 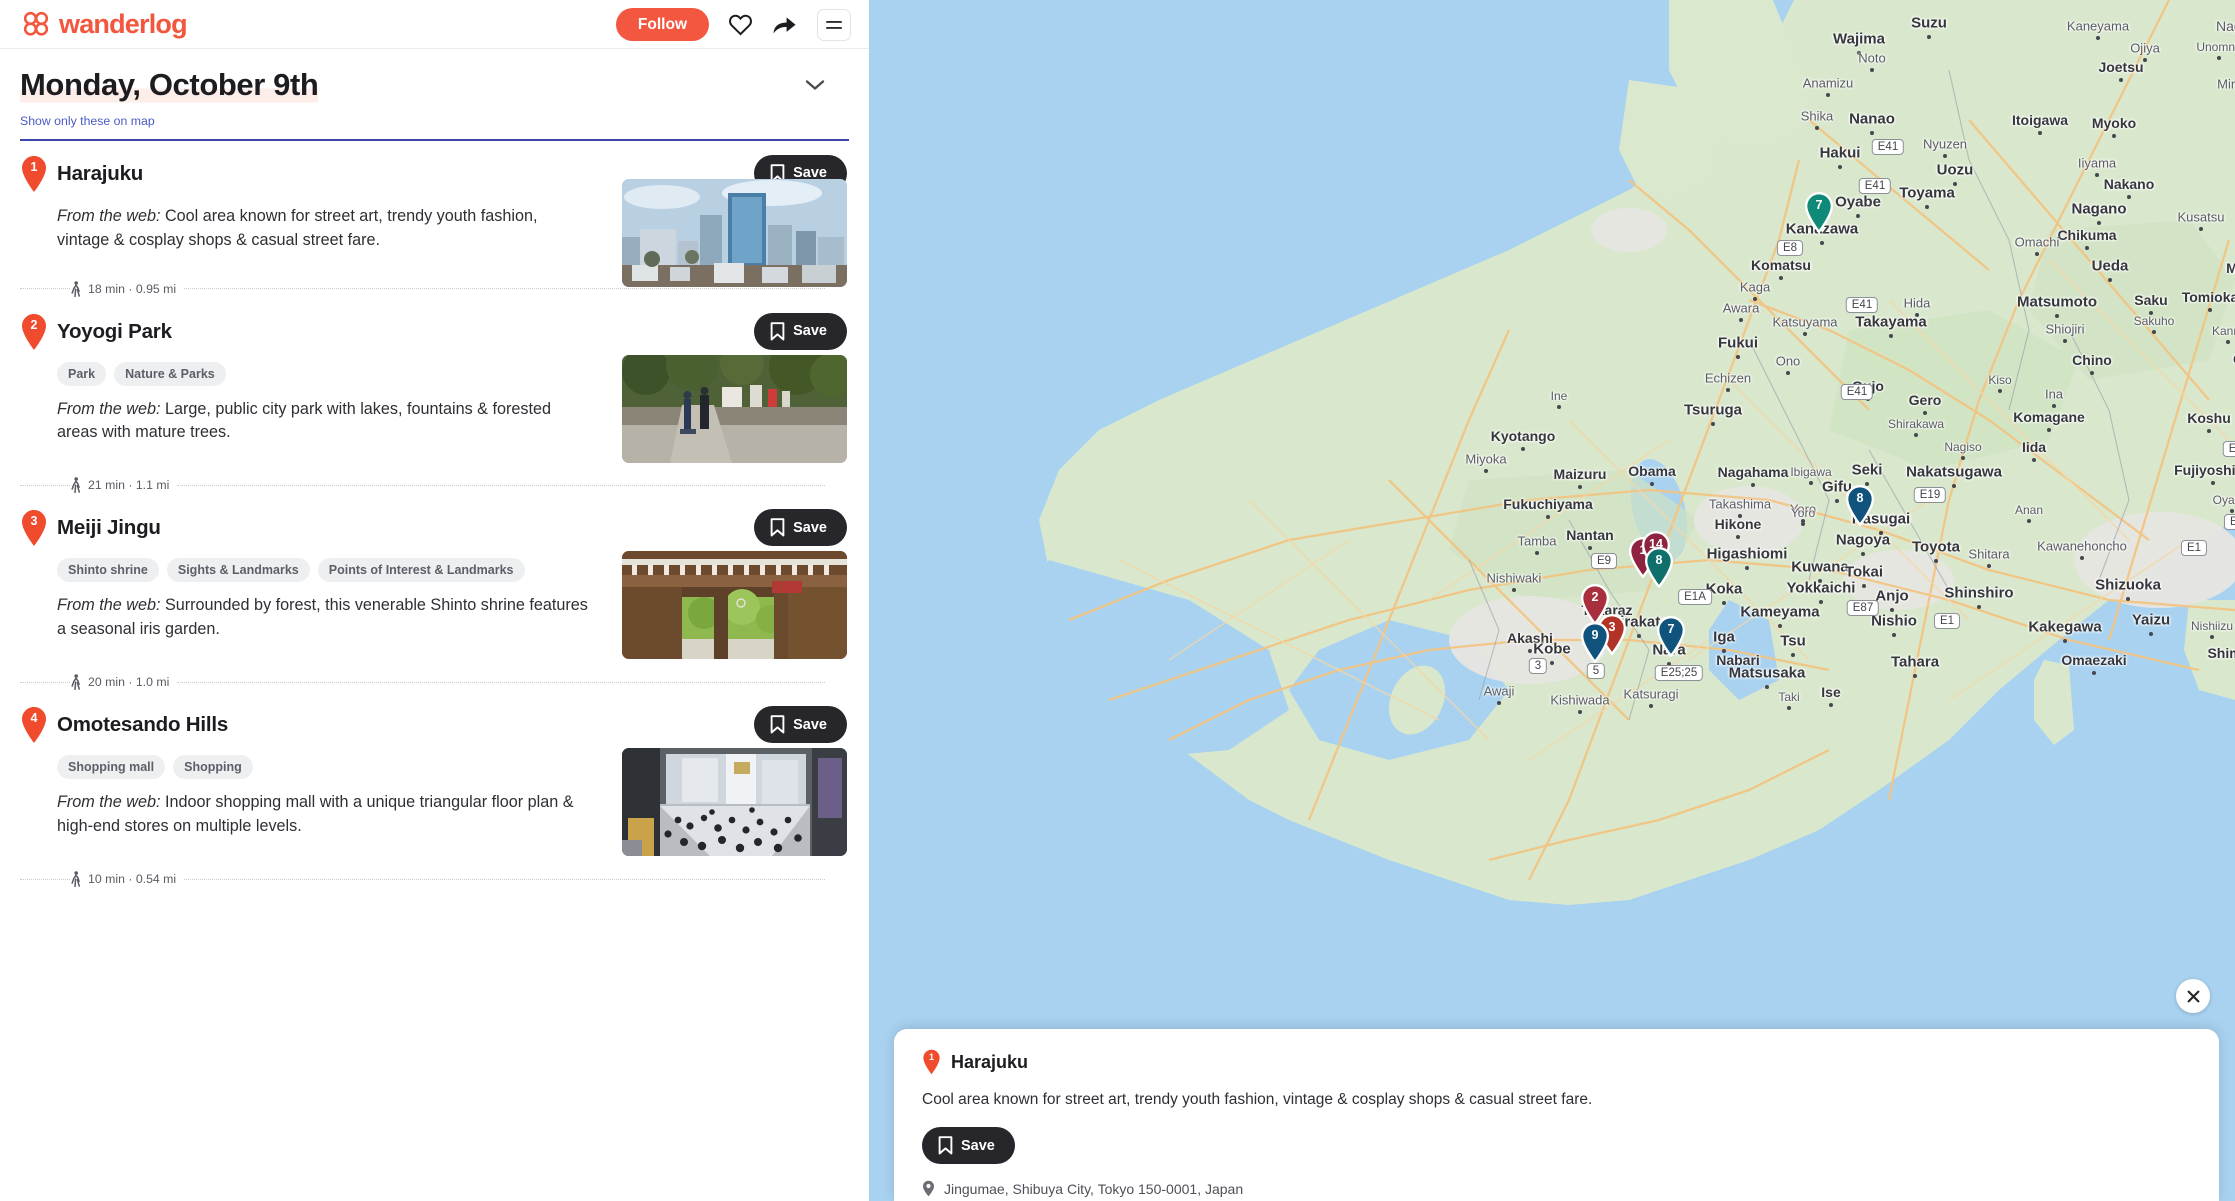 I want to click on harajuku-skyline-photo, so click(x=734, y=232).